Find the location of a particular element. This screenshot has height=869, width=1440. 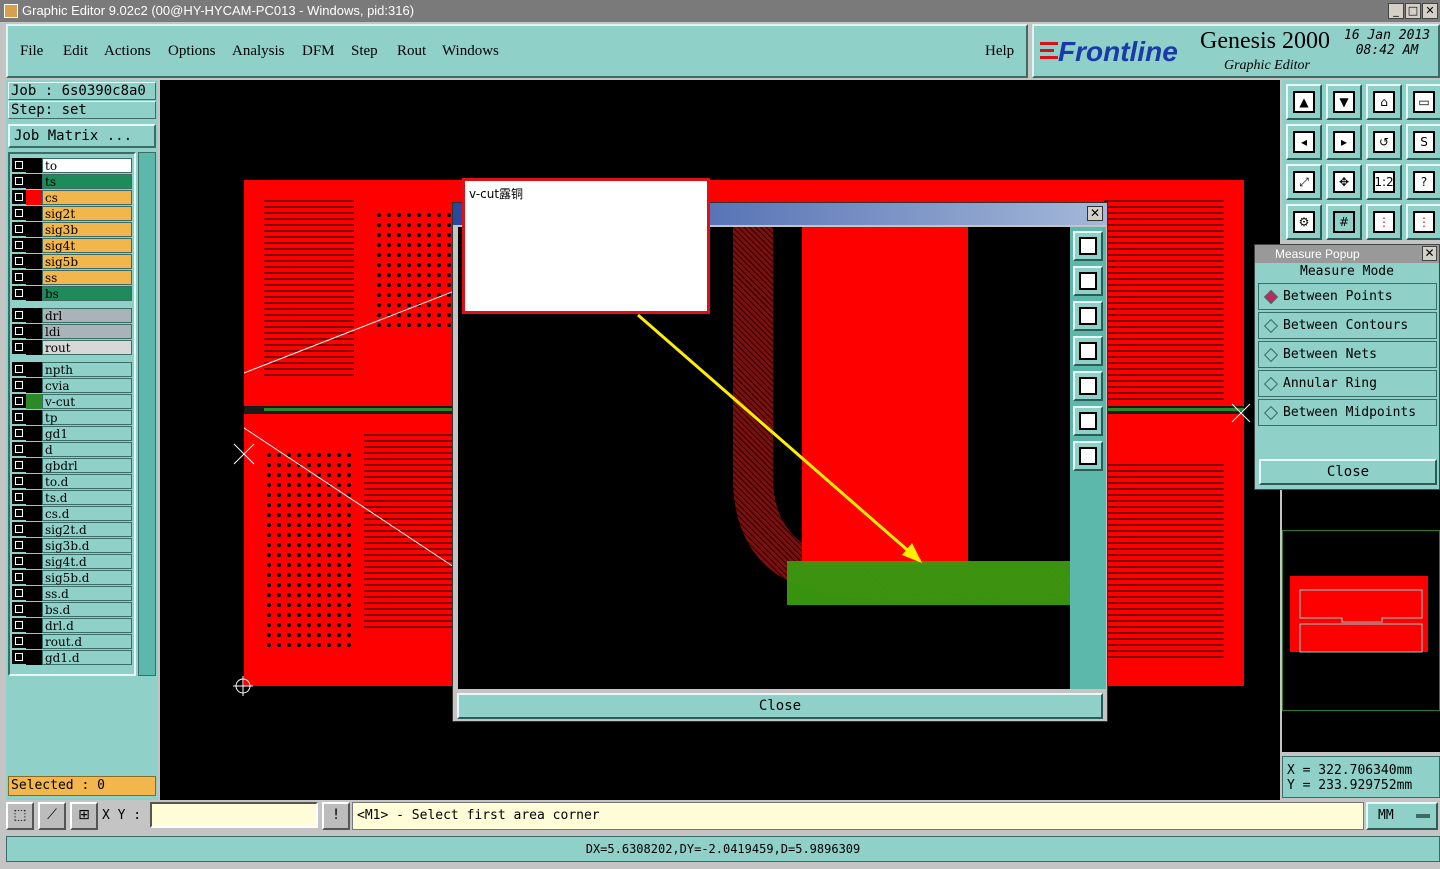

layer-name: to.d is located at coordinates (87, 481).